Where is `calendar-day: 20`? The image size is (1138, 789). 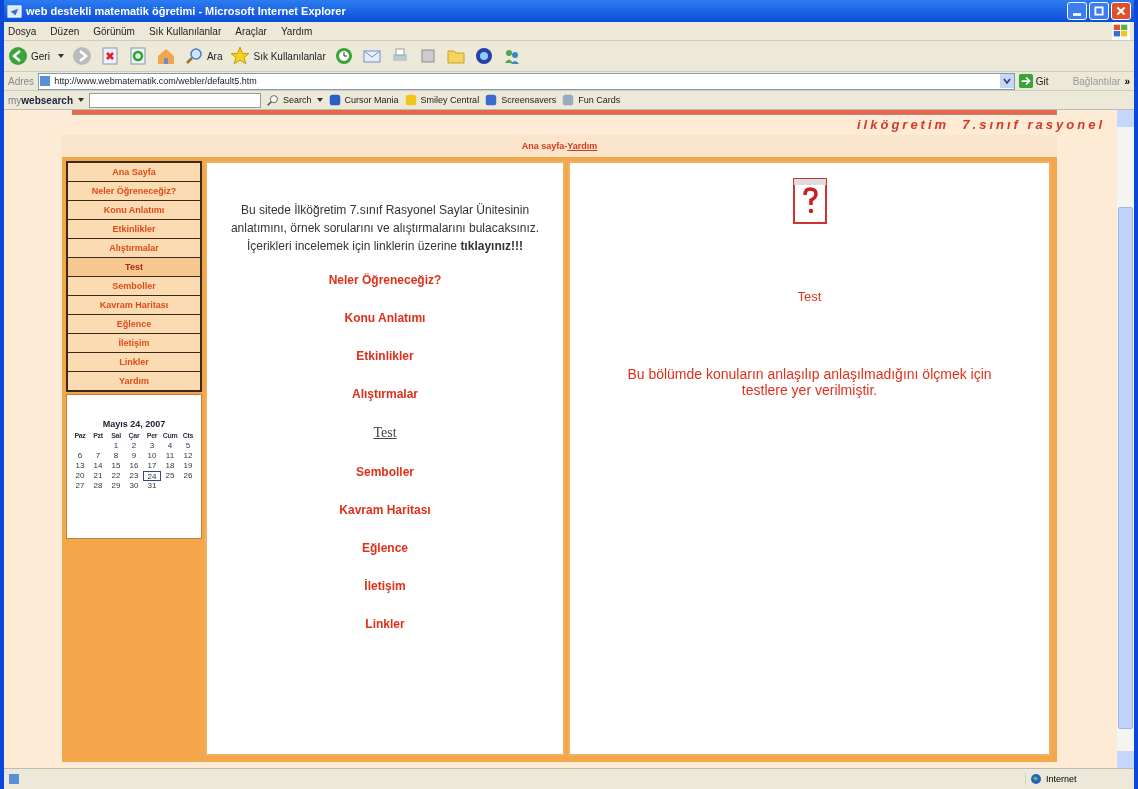 calendar-day: 20 is located at coordinates (80, 476).